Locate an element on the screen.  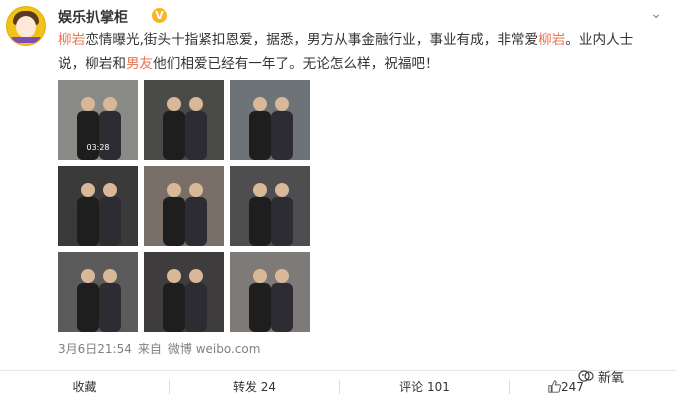
post-meta: 3月6日21:54 来自 微博 weibo.com is located at coordinates (159, 348).